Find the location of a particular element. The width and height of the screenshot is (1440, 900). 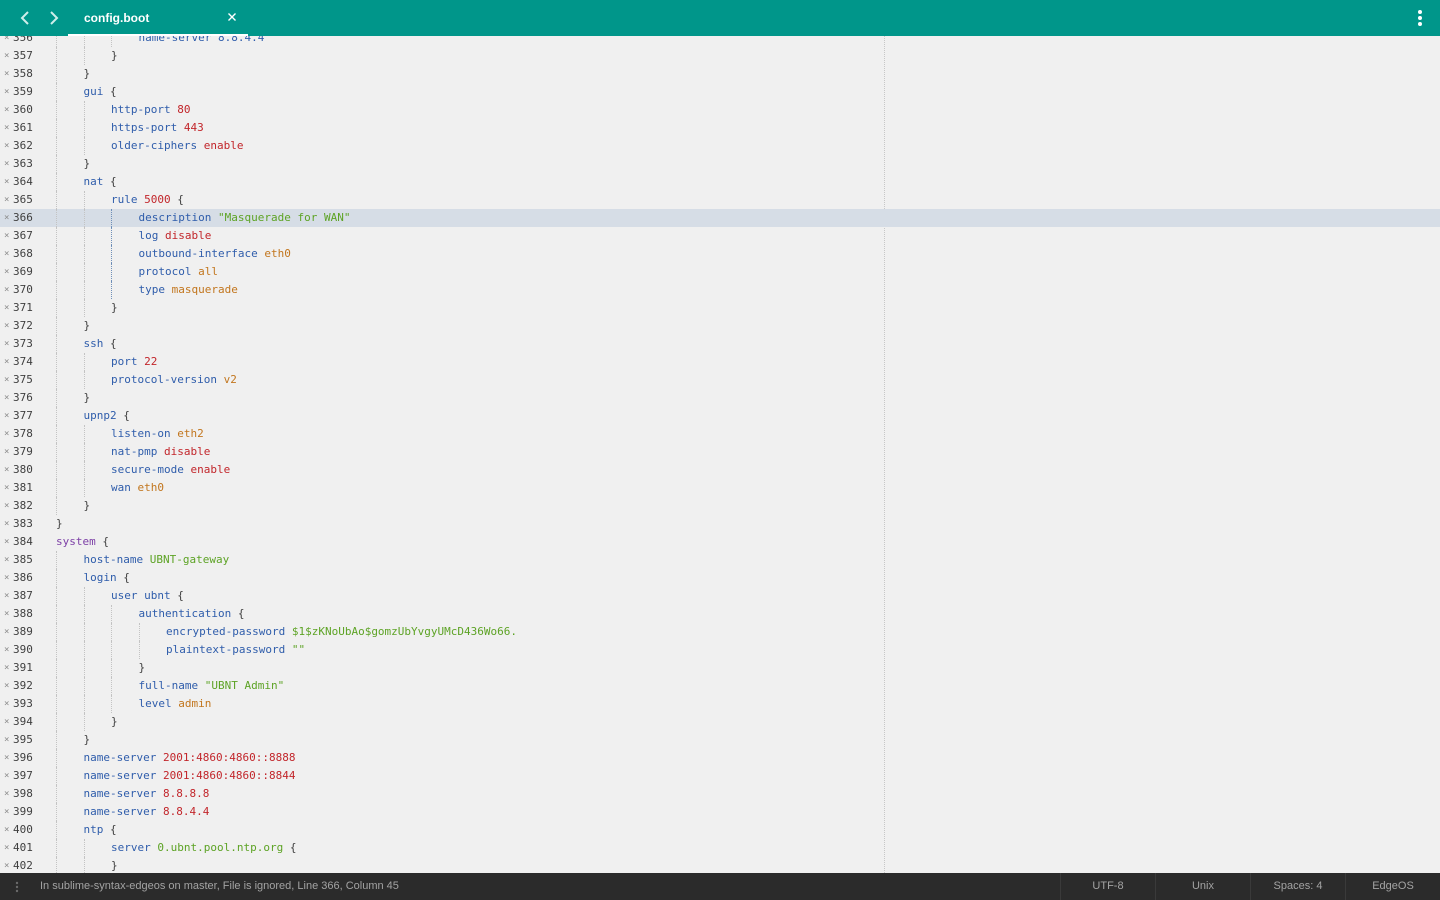

line-number: 371 is located at coordinates (23, 307).